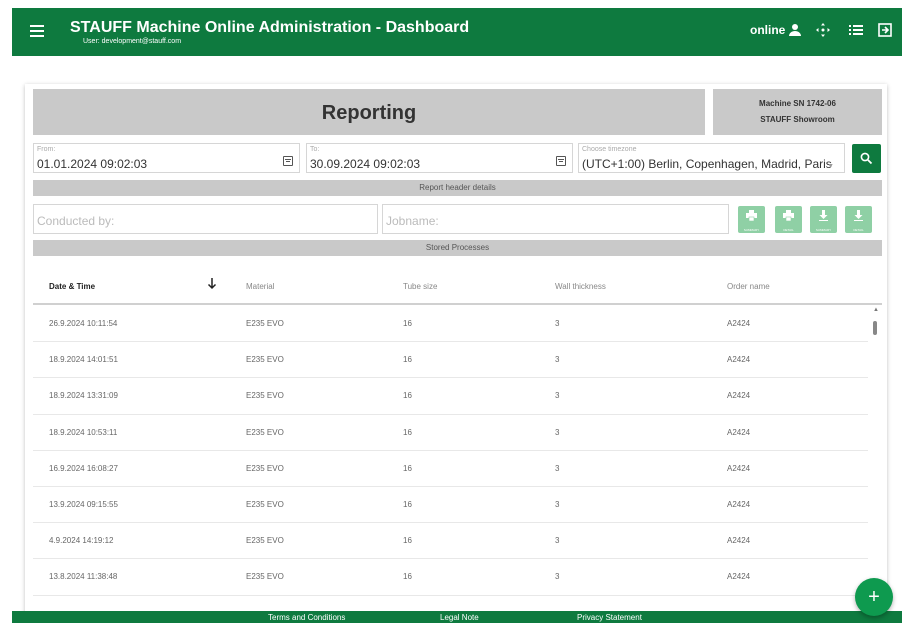 This screenshot has height=623, width=903. I want to click on arrow-down-icon, so click(212, 284).